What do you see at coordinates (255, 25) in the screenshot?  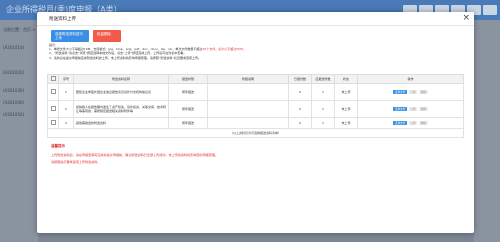 I see `modal-divider` at bounding box center [255, 25].